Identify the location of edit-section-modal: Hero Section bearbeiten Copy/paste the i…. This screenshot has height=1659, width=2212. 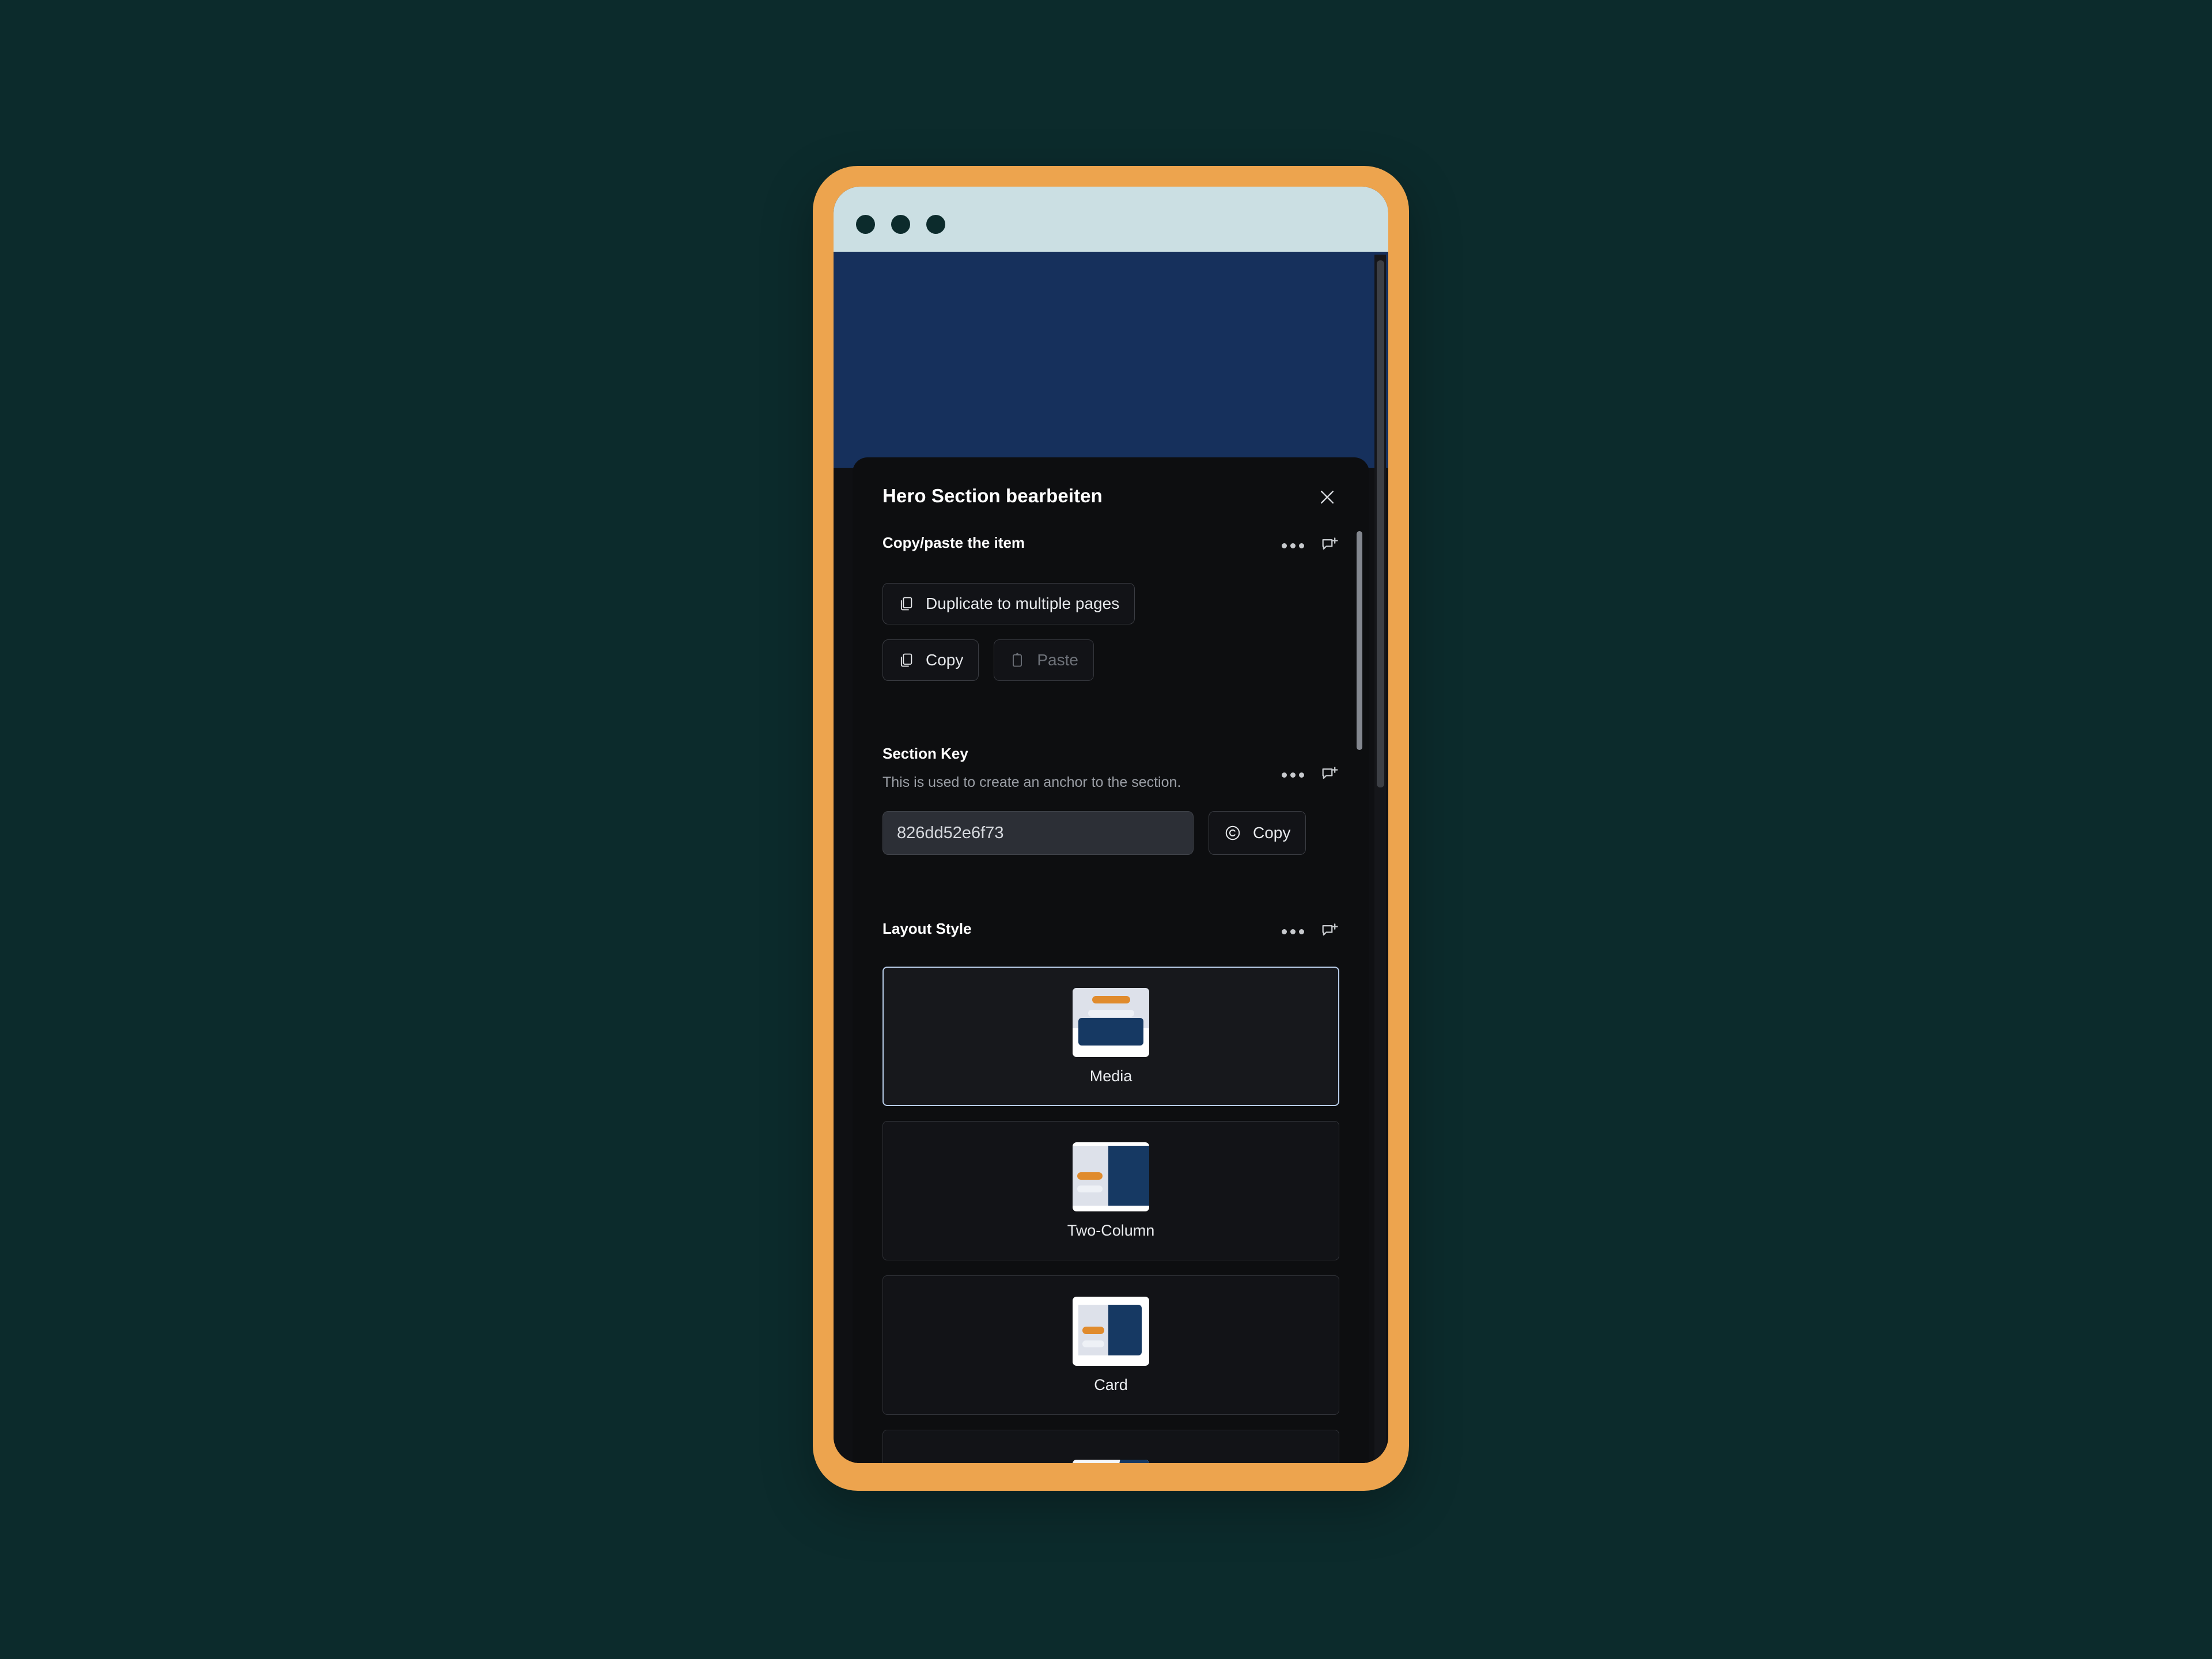
(1111, 960).